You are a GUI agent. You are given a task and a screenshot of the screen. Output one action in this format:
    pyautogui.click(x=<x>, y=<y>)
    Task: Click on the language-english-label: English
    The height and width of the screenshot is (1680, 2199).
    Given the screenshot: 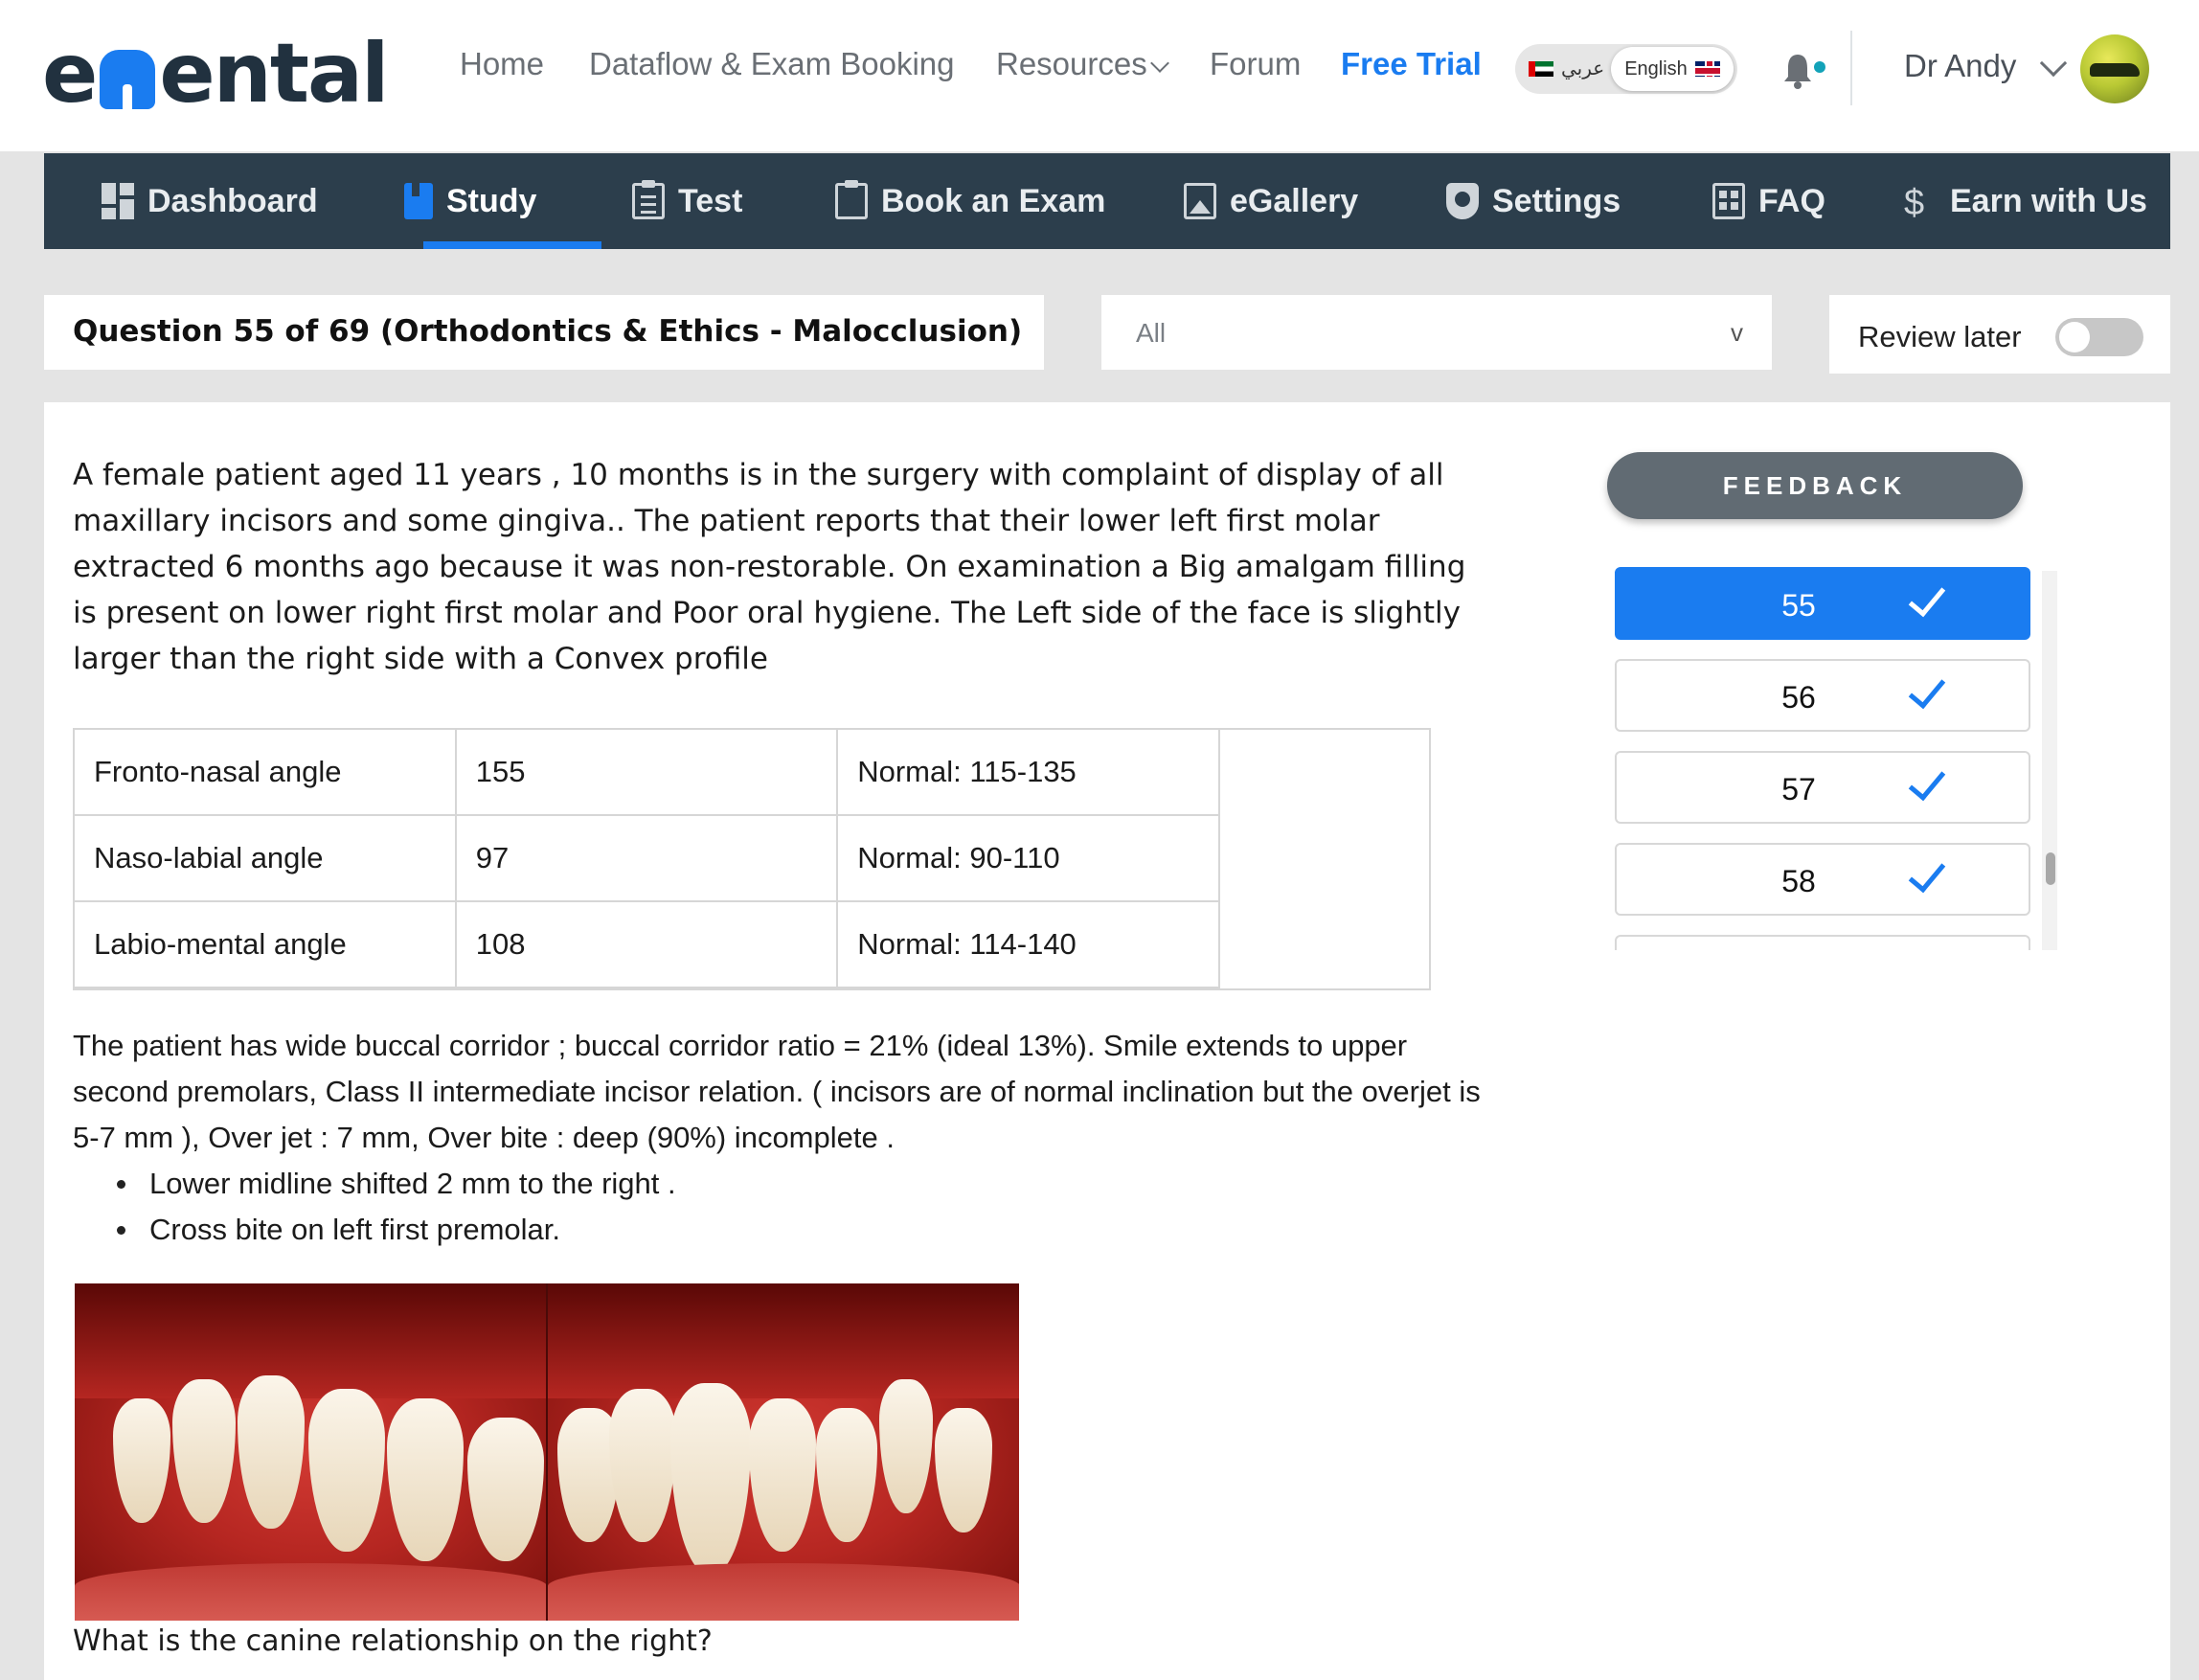 What is the action you would take?
    pyautogui.click(x=1656, y=68)
    